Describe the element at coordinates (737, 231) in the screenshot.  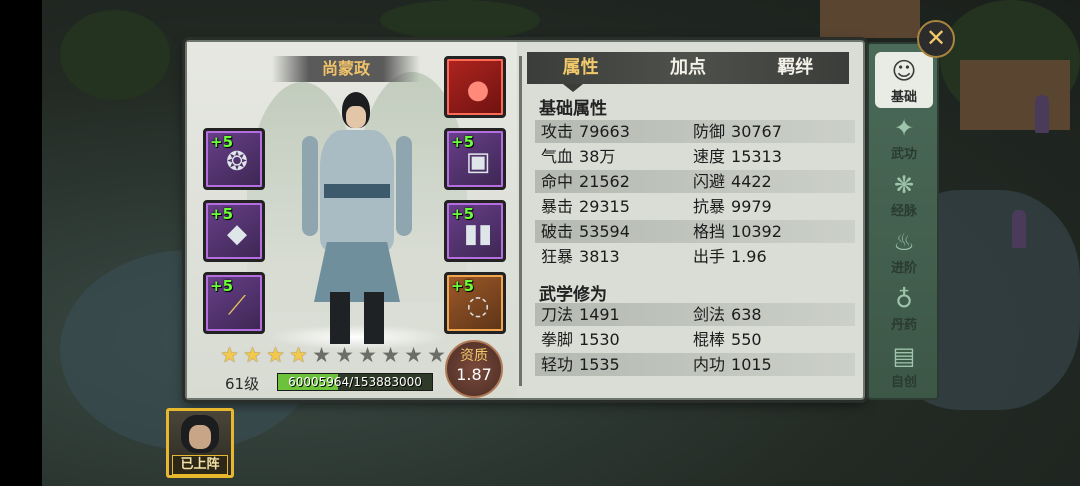
I see `stat-item: 格挡 10392` at that location.